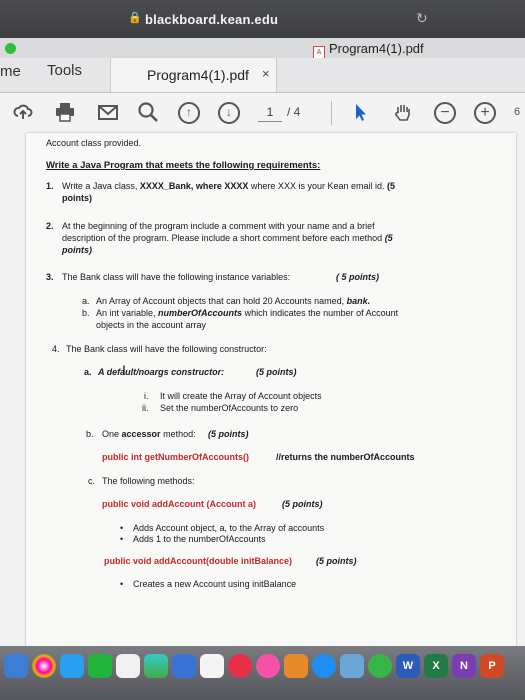  Describe the element at coordinates (388, 238) in the screenshot. I see `req2-points: (5` at that location.